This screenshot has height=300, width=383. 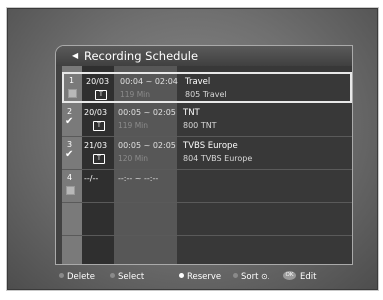 What do you see at coordinates (206, 94) in the screenshot?
I see `row-channel-number: 805 Travel` at bounding box center [206, 94].